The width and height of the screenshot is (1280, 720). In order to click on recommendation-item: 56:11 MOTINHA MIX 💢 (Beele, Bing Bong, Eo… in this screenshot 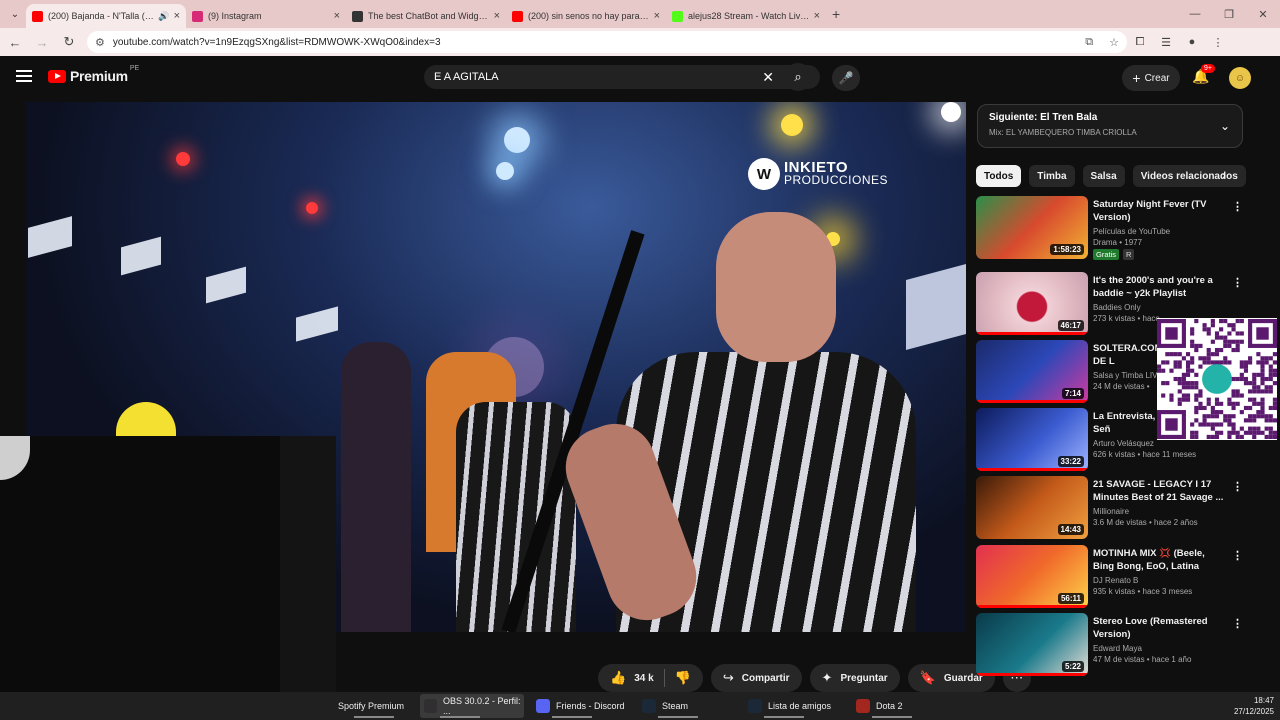, I will do `click(1109, 577)`.